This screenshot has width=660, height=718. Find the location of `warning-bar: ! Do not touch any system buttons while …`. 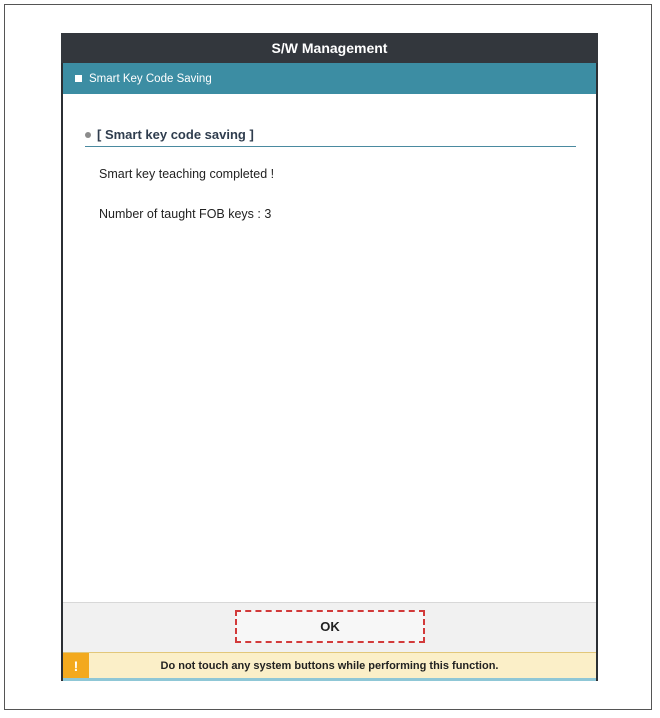

warning-bar: ! Do not touch any system buttons while … is located at coordinates (329, 665).